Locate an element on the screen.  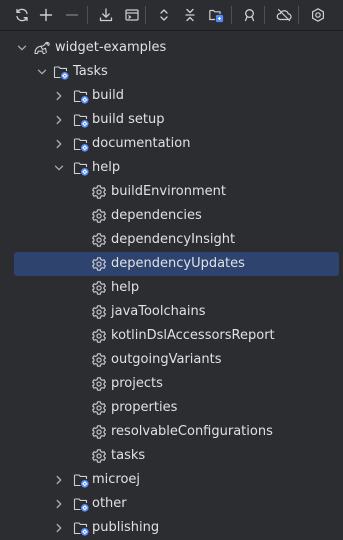
build-tool-settings-icon is located at coordinates (318, 15).